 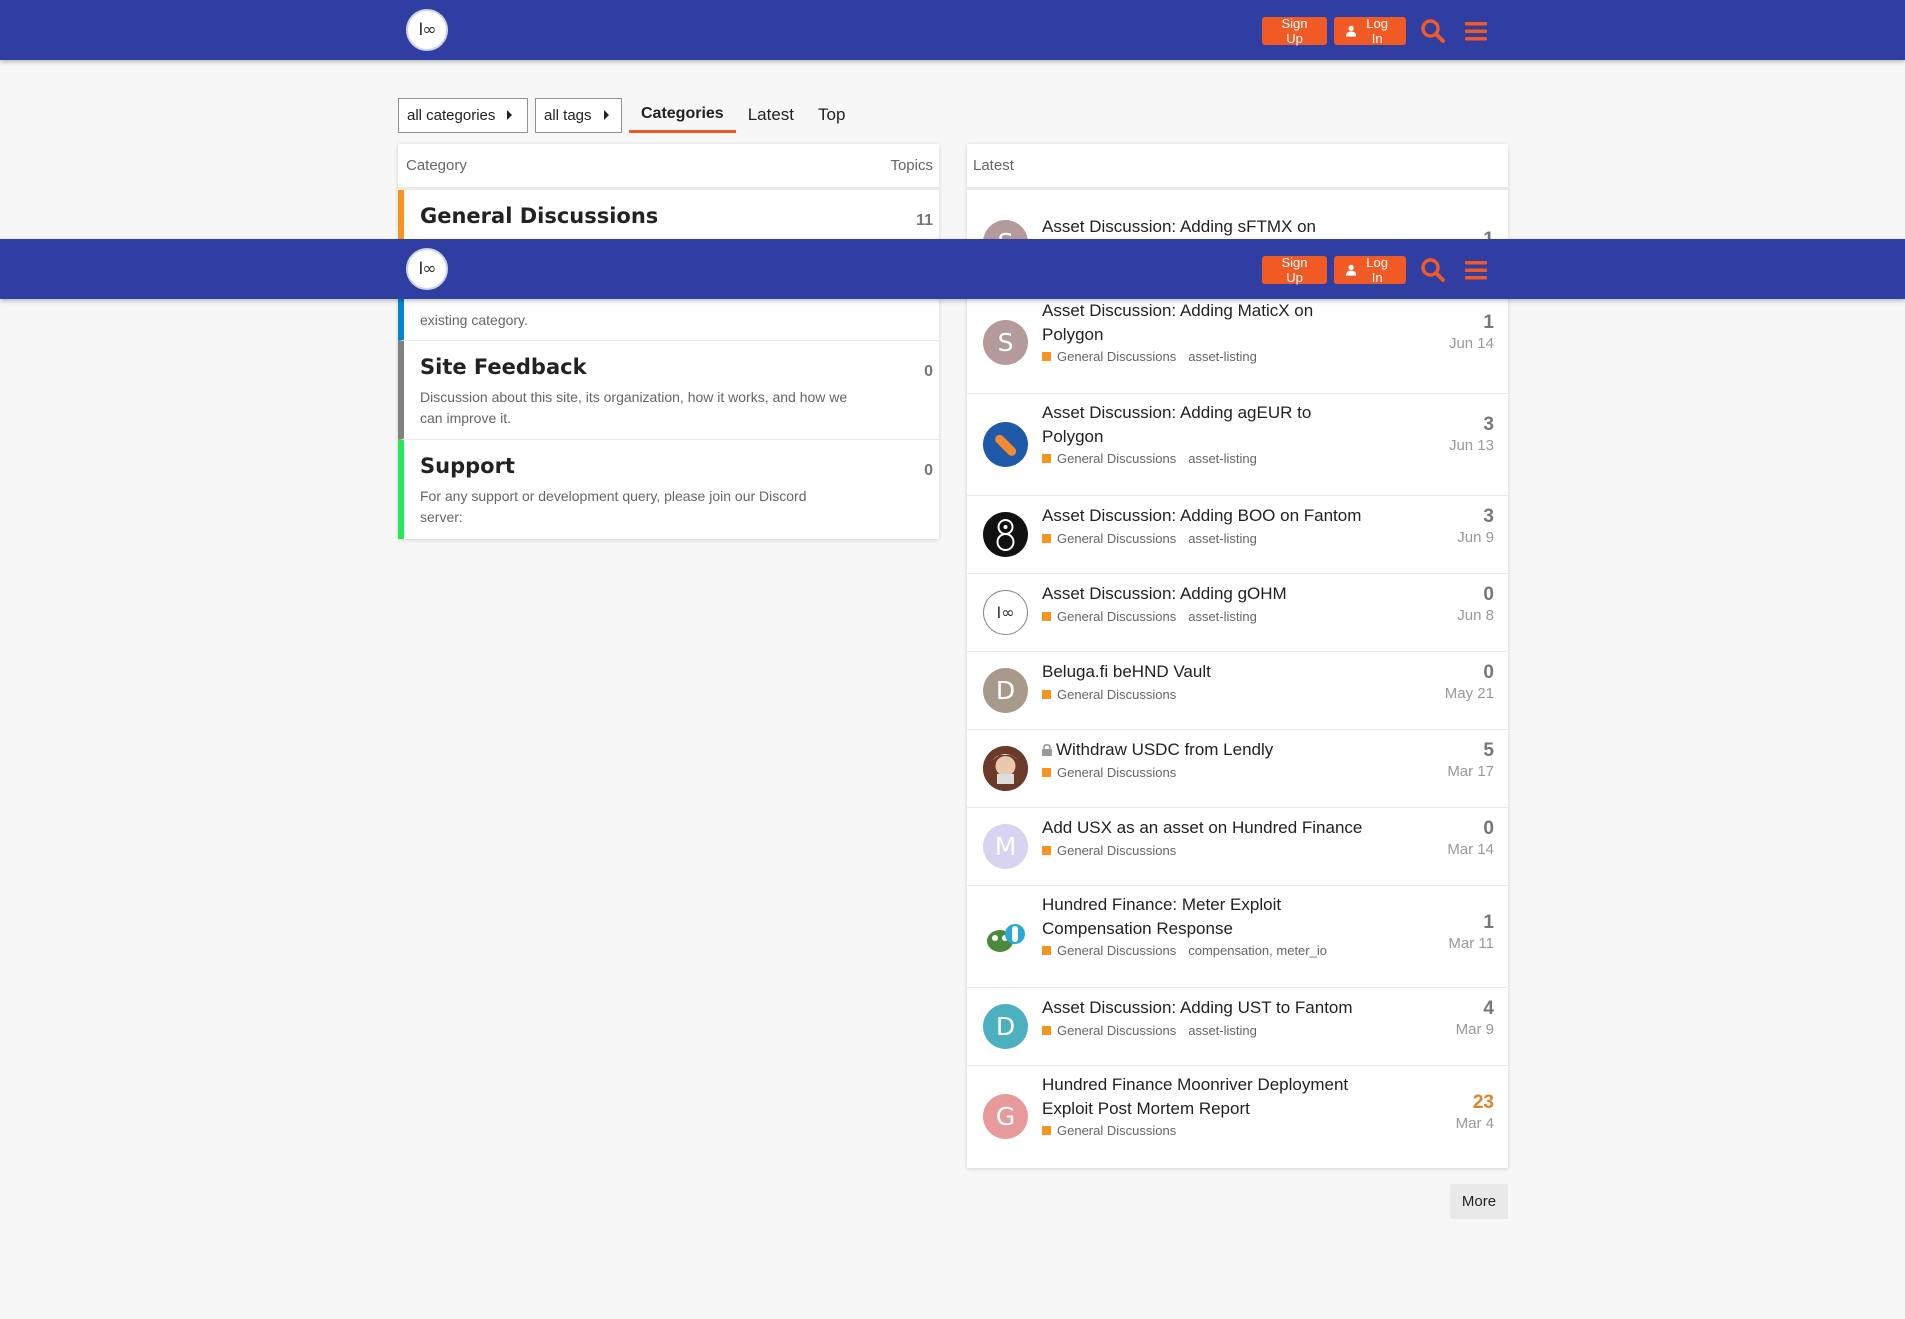 What do you see at coordinates (1005, 612) in the screenshot?
I see `avatar: I∞` at bounding box center [1005, 612].